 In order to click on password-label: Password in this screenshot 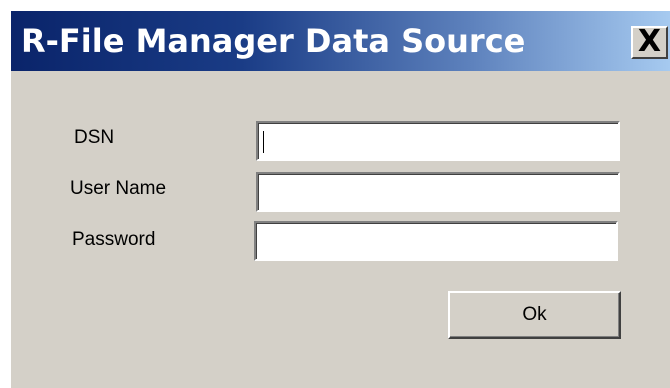, I will do `click(114, 239)`.